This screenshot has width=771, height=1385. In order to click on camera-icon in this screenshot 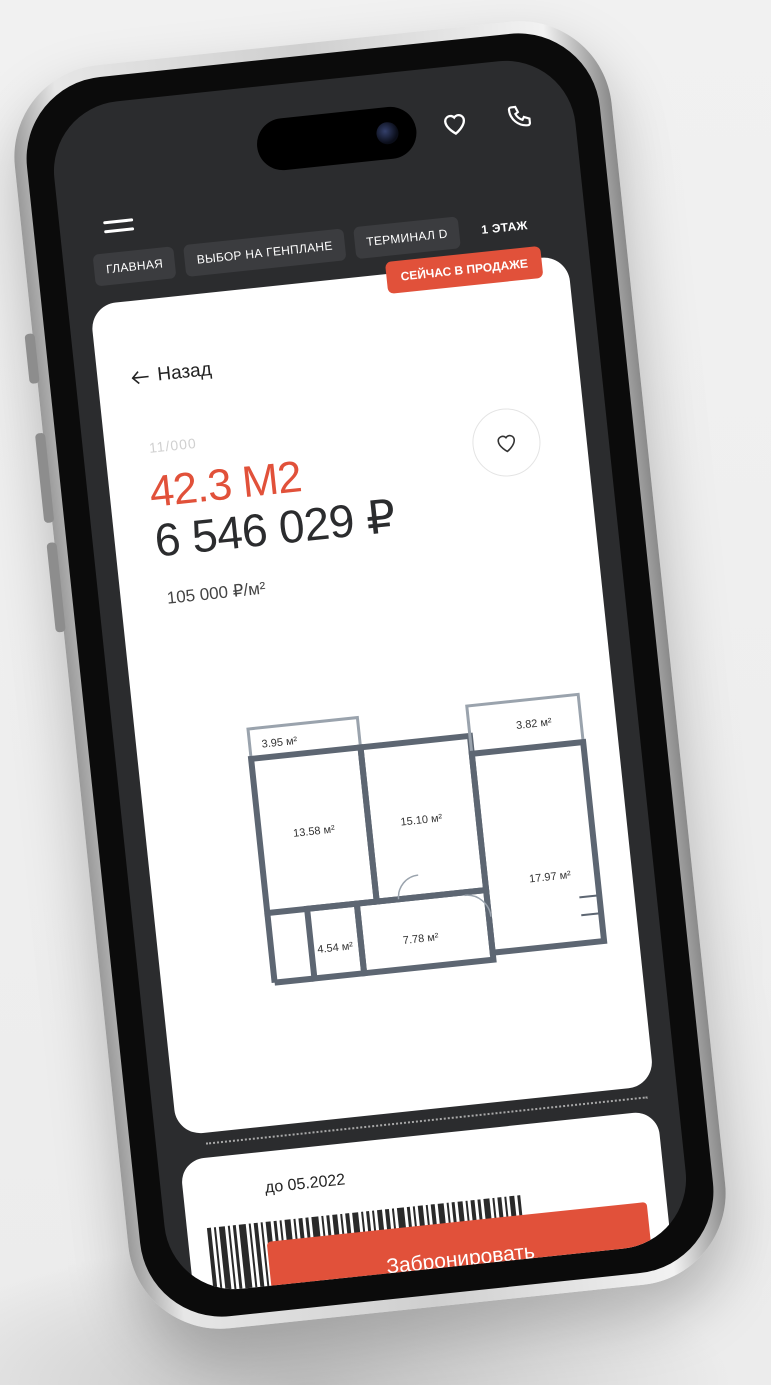, I will do `click(387, 133)`.